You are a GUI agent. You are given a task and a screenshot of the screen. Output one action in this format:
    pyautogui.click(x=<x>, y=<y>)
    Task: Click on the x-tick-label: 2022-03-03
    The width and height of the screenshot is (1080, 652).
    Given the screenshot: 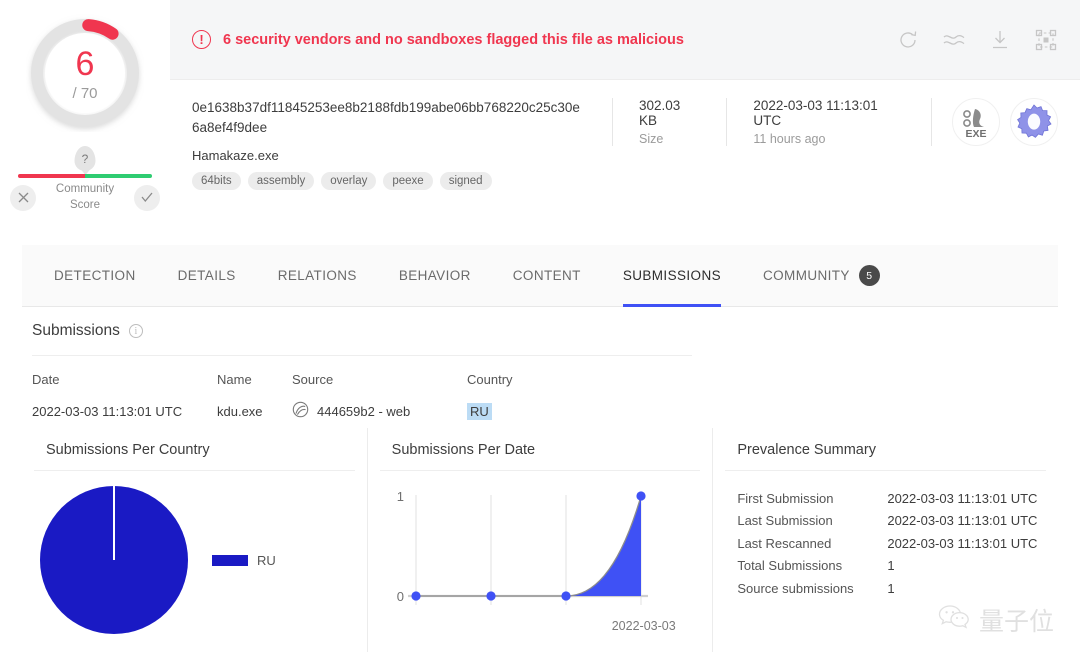 What is the action you would take?
    pyautogui.click(x=643, y=626)
    